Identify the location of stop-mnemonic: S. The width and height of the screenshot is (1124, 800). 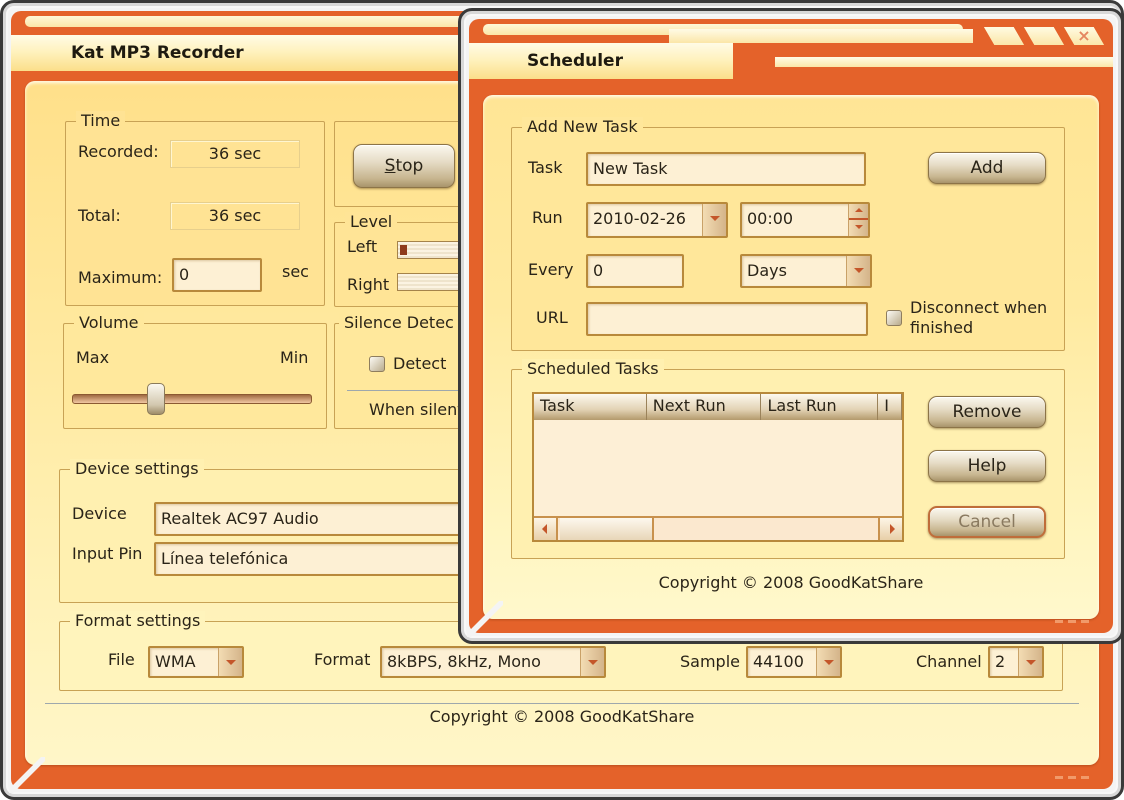
(390, 166).